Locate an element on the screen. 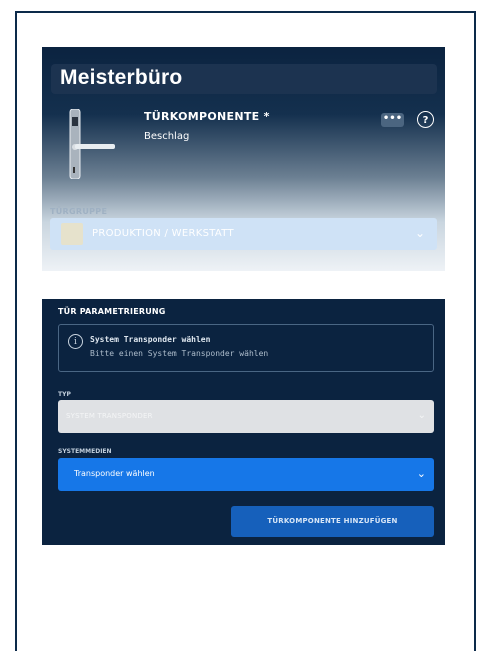 This screenshot has height=651, width=480. typ-label: TYP is located at coordinates (64, 394).